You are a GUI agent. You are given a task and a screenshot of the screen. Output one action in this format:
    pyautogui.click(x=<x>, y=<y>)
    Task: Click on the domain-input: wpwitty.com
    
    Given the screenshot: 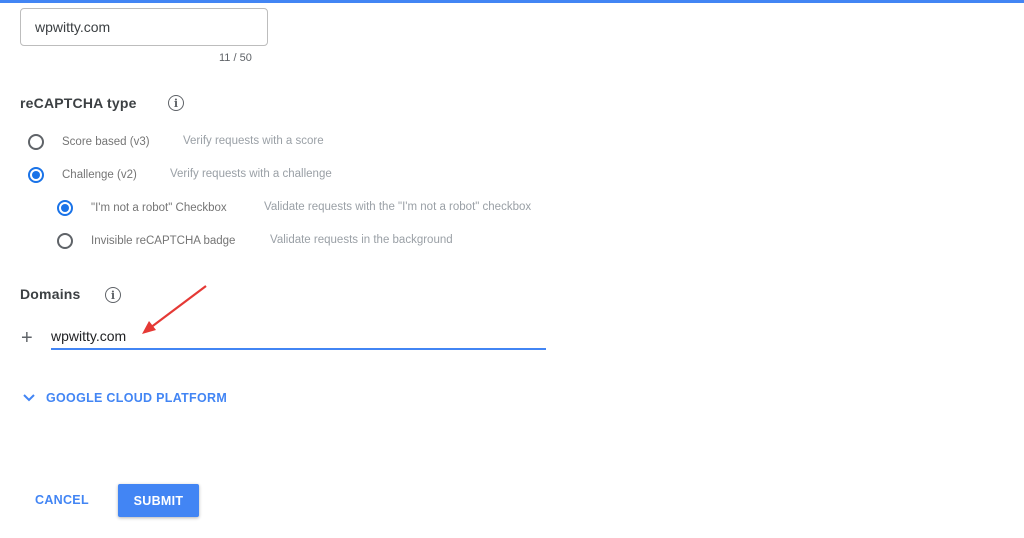 What is the action you would take?
    pyautogui.click(x=298, y=339)
    